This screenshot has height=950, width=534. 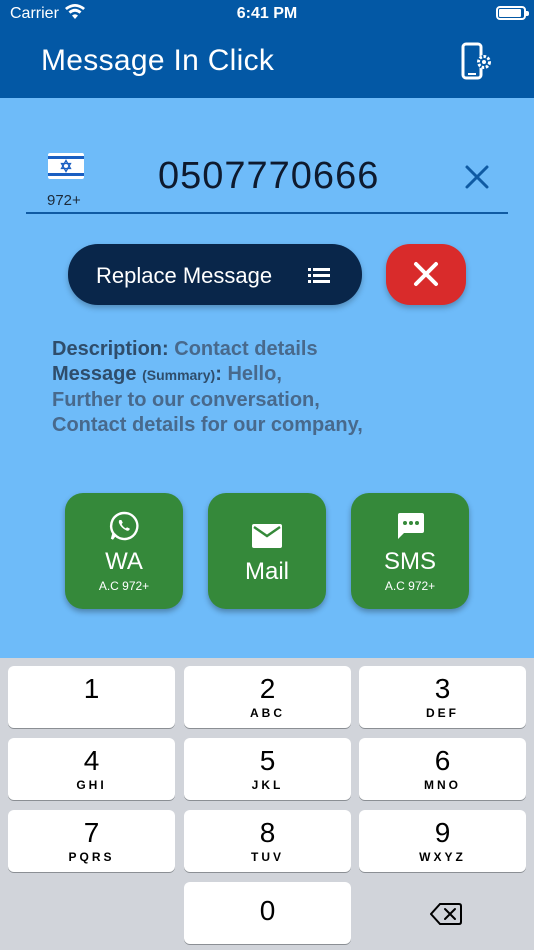 I want to click on battery-fill, so click(x=510, y=13).